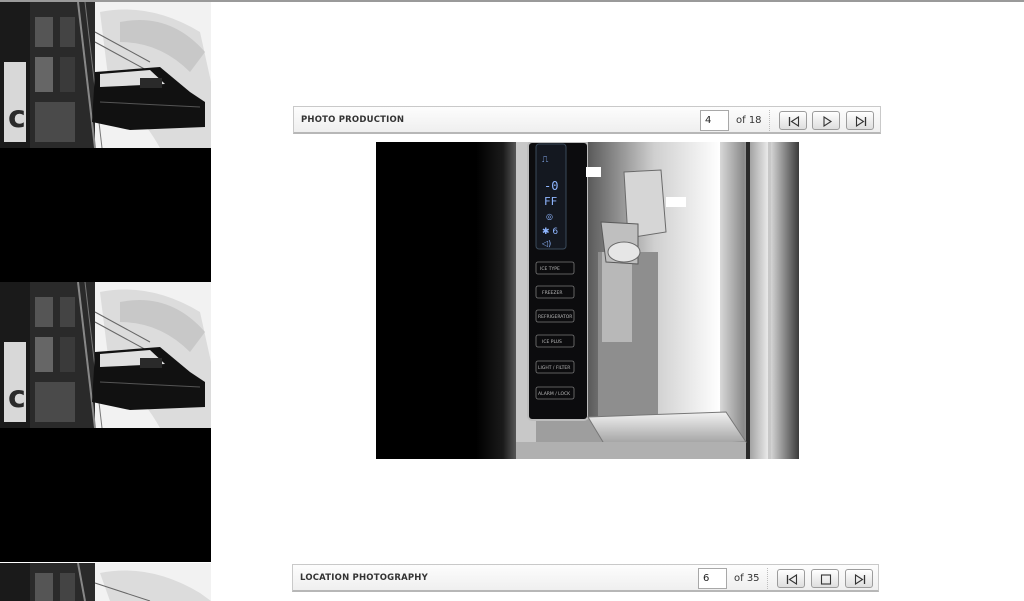  Describe the element at coordinates (550, 232) in the screenshot. I see `svg-text: ✱ 6` at that location.